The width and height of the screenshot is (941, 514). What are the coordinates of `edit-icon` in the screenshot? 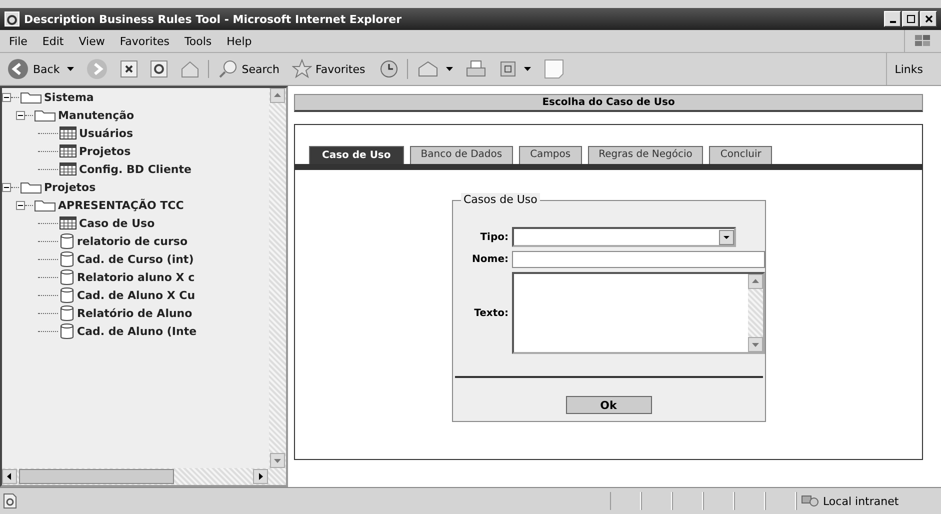 It's located at (508, 69).